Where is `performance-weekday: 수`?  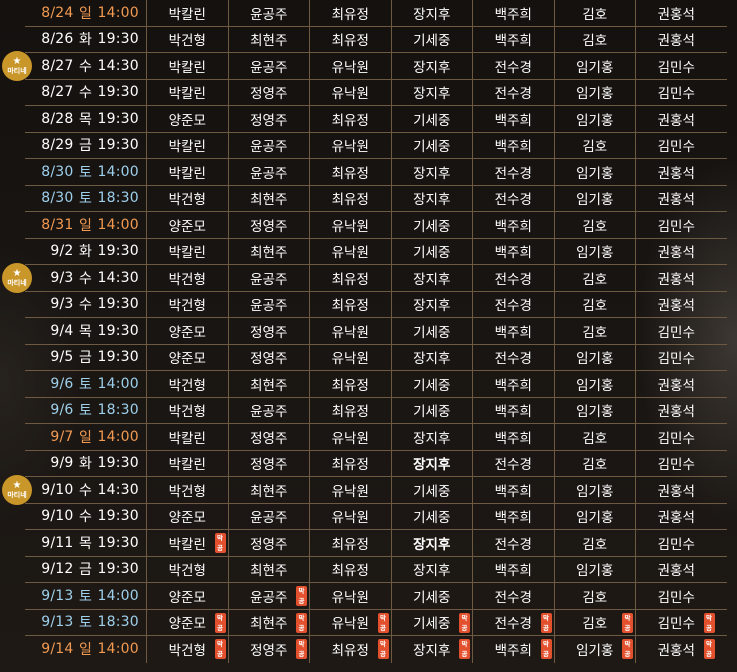 performance-weekday: 수 is located at coordinates (85, 93).